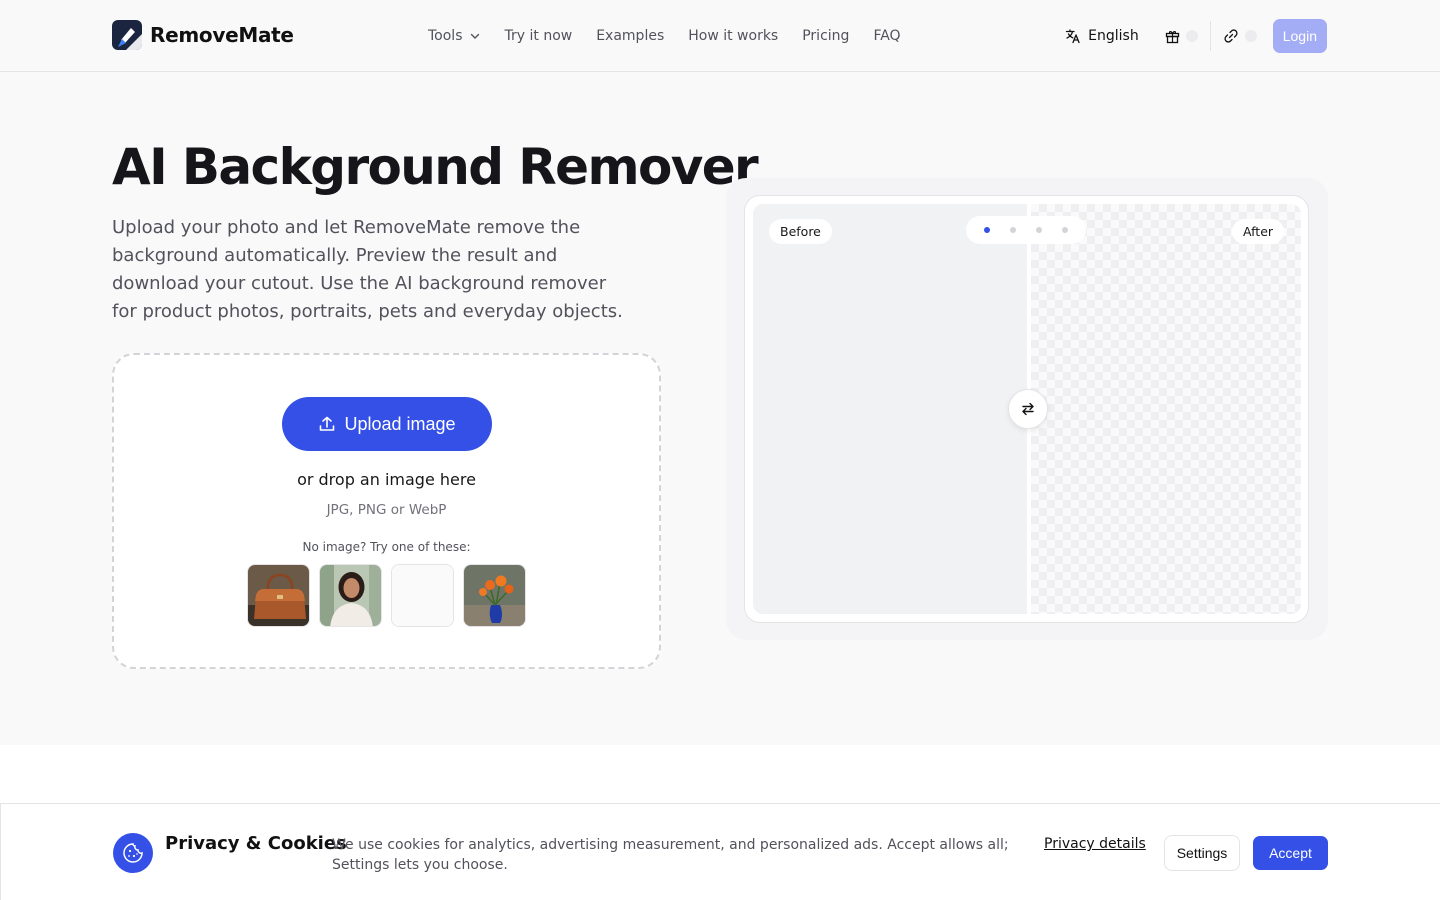  What do you see at coordinates (1073, 36) in the screenshot?
I see `translate-icon` at bounding box center [1073, 36].